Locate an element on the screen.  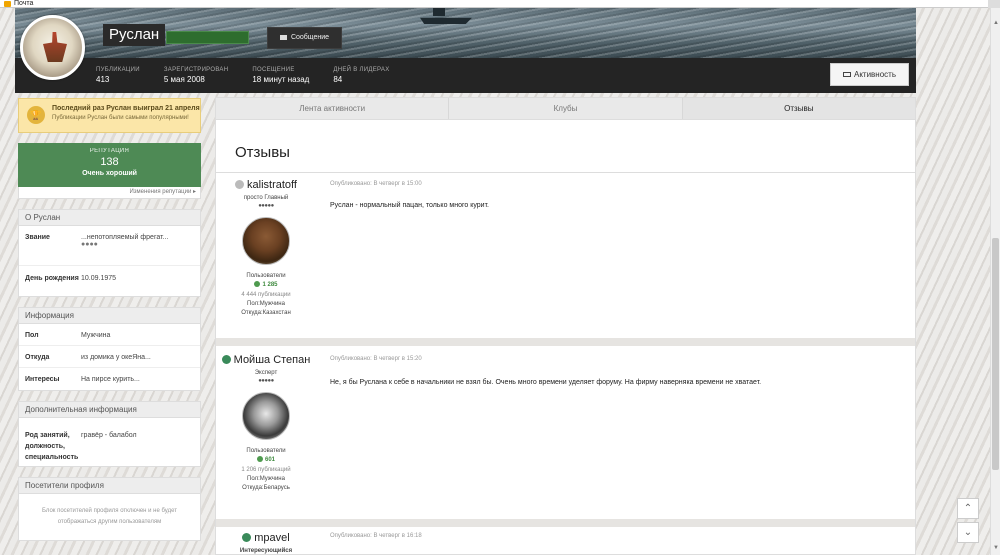
stat-label: ЗАРЕГИСТРИРОВАН is located at coordinates (196, 70).